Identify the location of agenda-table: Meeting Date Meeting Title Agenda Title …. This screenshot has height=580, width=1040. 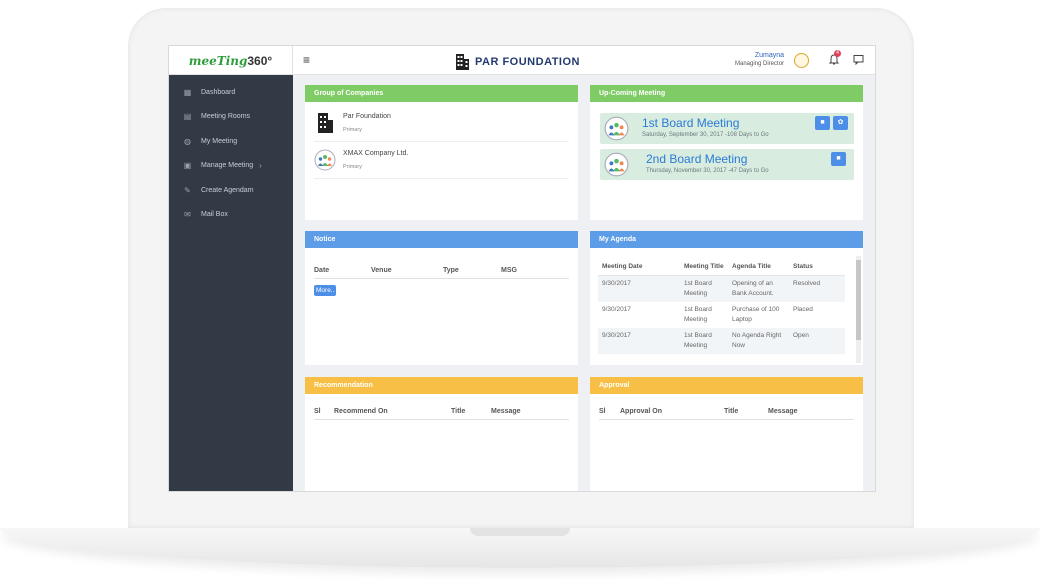
(721, 306).